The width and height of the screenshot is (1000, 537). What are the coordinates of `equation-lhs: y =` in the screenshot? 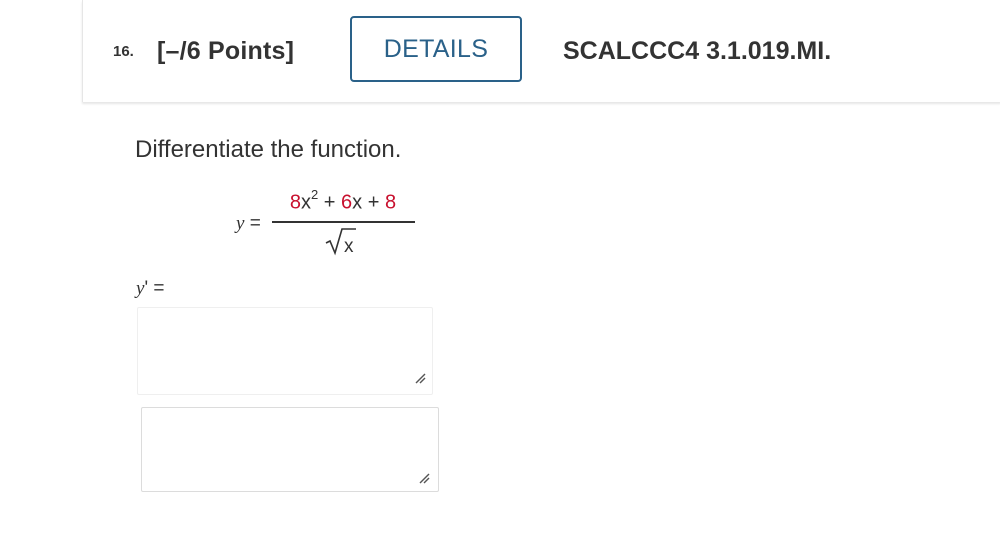 It's located at (248, 224).